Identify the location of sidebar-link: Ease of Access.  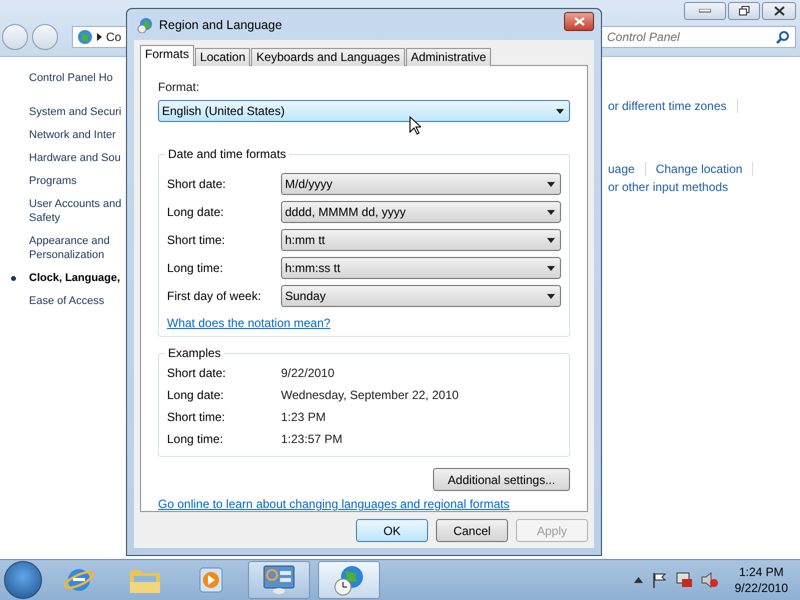
(77, 301).